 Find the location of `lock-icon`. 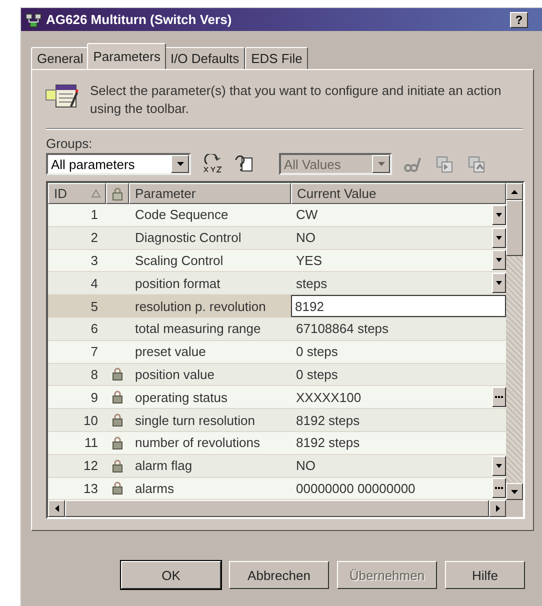

lock-icon is located at coordinates (117, 193).